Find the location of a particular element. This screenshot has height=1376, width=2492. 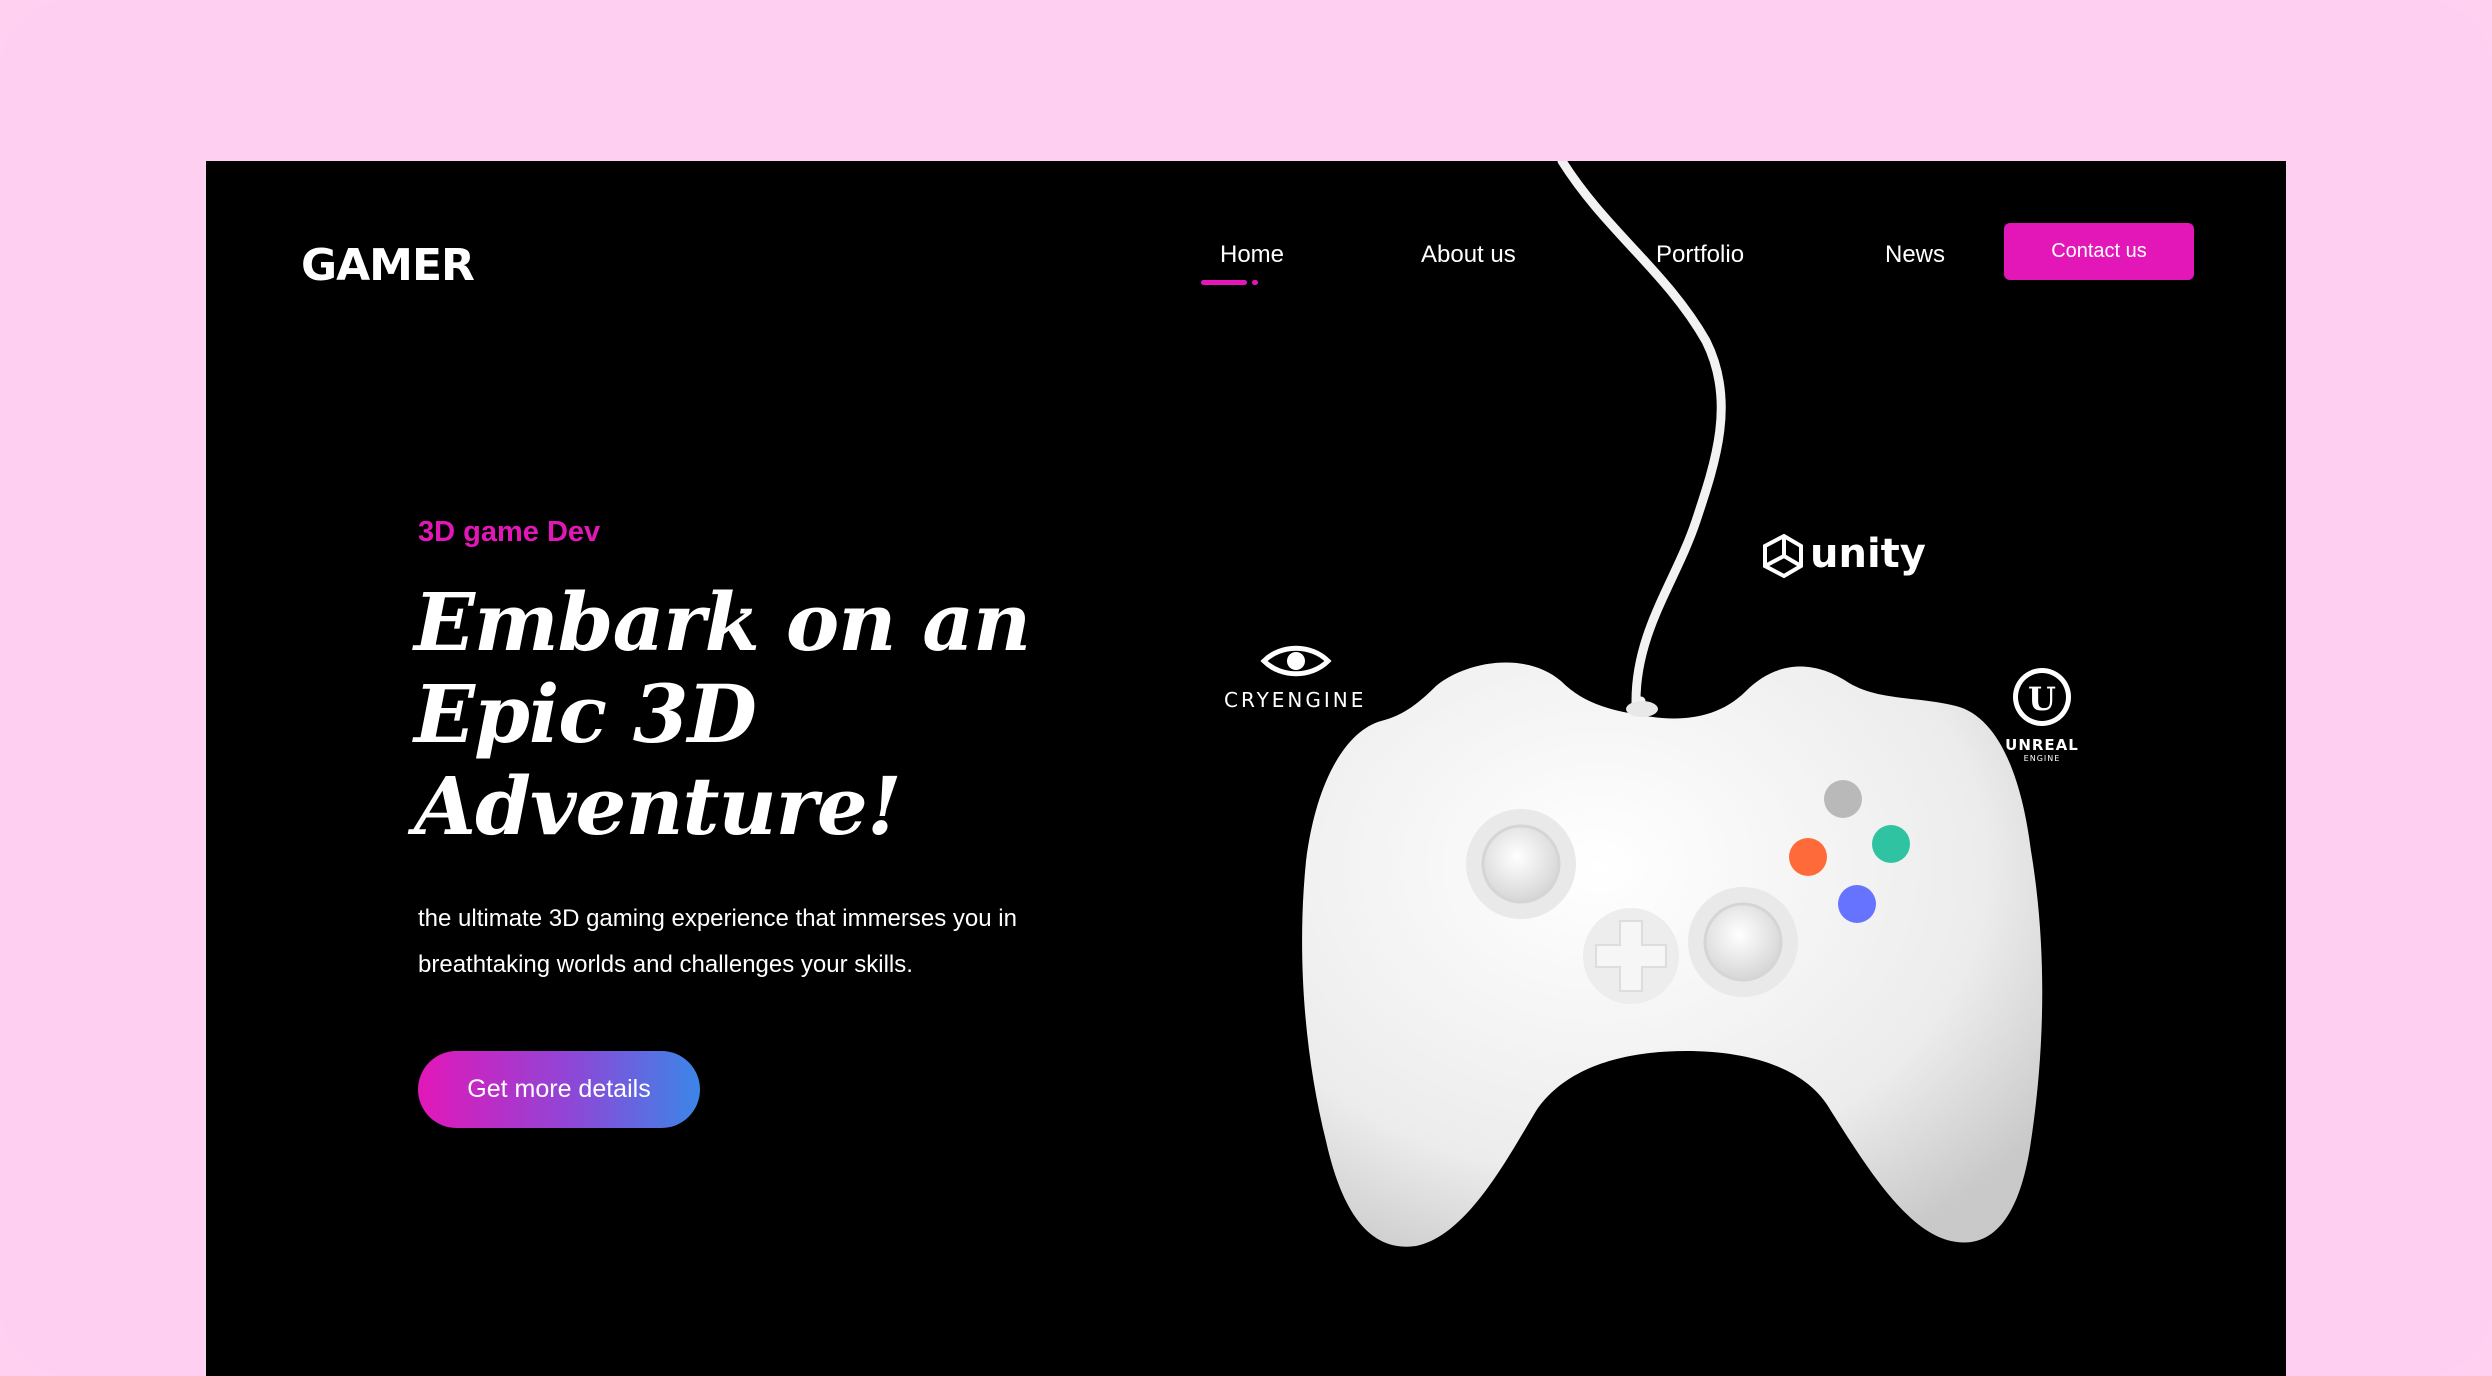

face-button-top is located at coordinates (1843, 799).